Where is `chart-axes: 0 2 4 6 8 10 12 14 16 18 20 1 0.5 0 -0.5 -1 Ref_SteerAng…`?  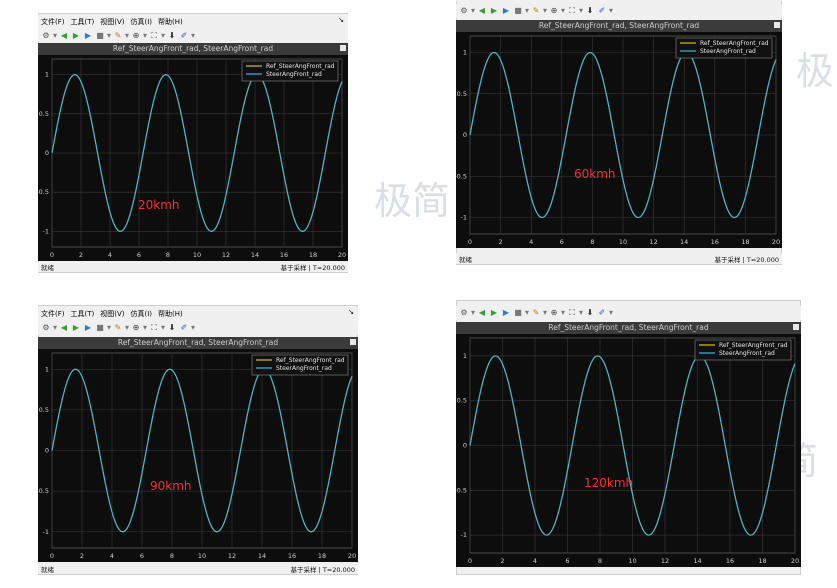
chart-axes: 0 2 4 6 8 10 12 14 16 18 20 1 0.5 0 -0.5 -1 Ref_SteerAng… is located at coordinates (618, 140).